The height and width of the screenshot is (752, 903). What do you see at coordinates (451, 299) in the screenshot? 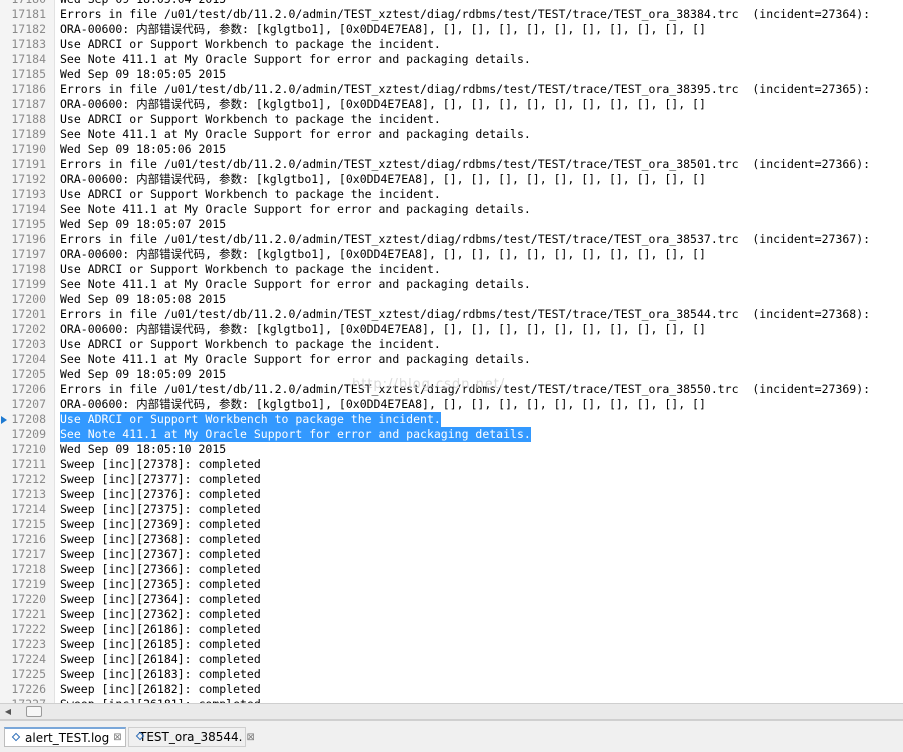
I see `code-line: 17200 Wed Sep 09 18:05:08 2015` at bounding box center [451, 299].